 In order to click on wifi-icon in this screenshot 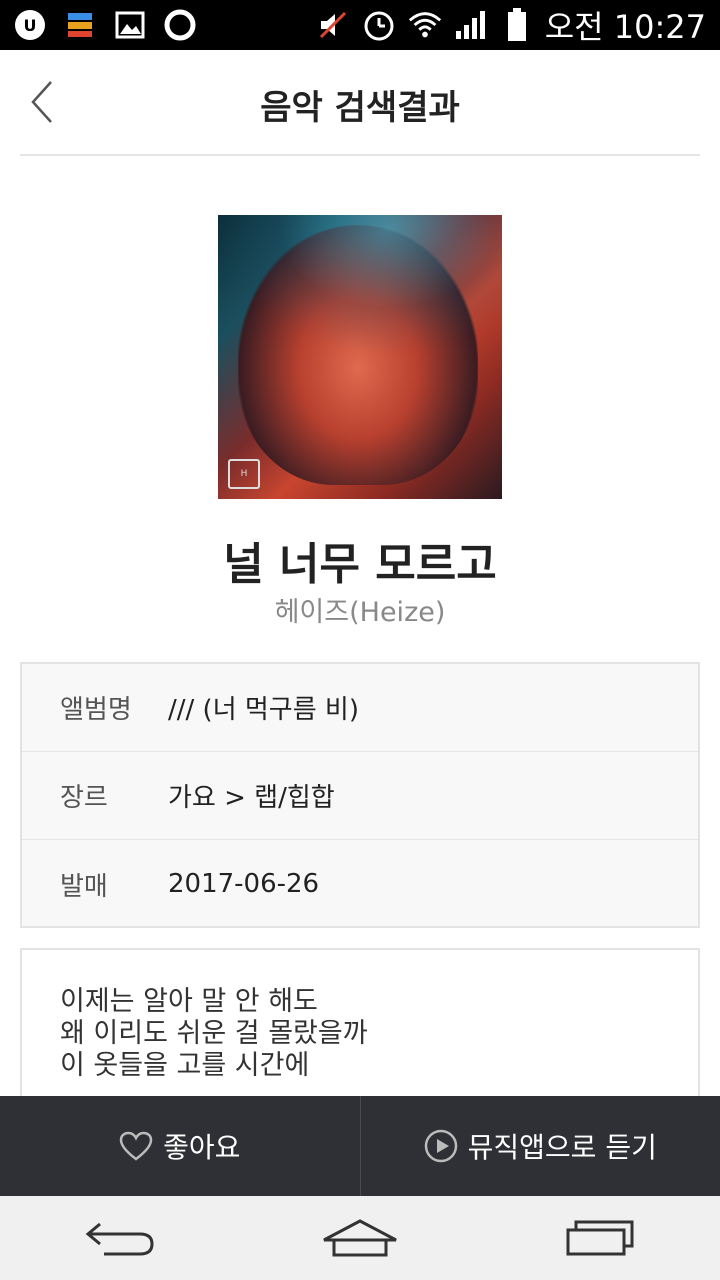, I will do `click(425, 25)`.